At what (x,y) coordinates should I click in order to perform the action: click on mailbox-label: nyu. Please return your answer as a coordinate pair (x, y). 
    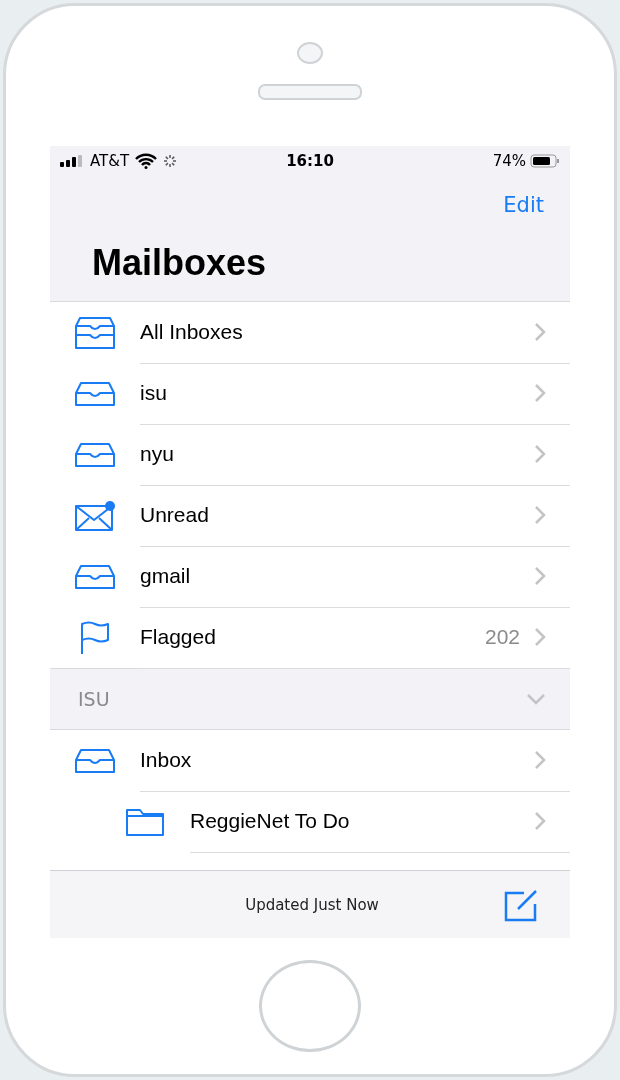
    Looking at the image, I should click on (157, 454).